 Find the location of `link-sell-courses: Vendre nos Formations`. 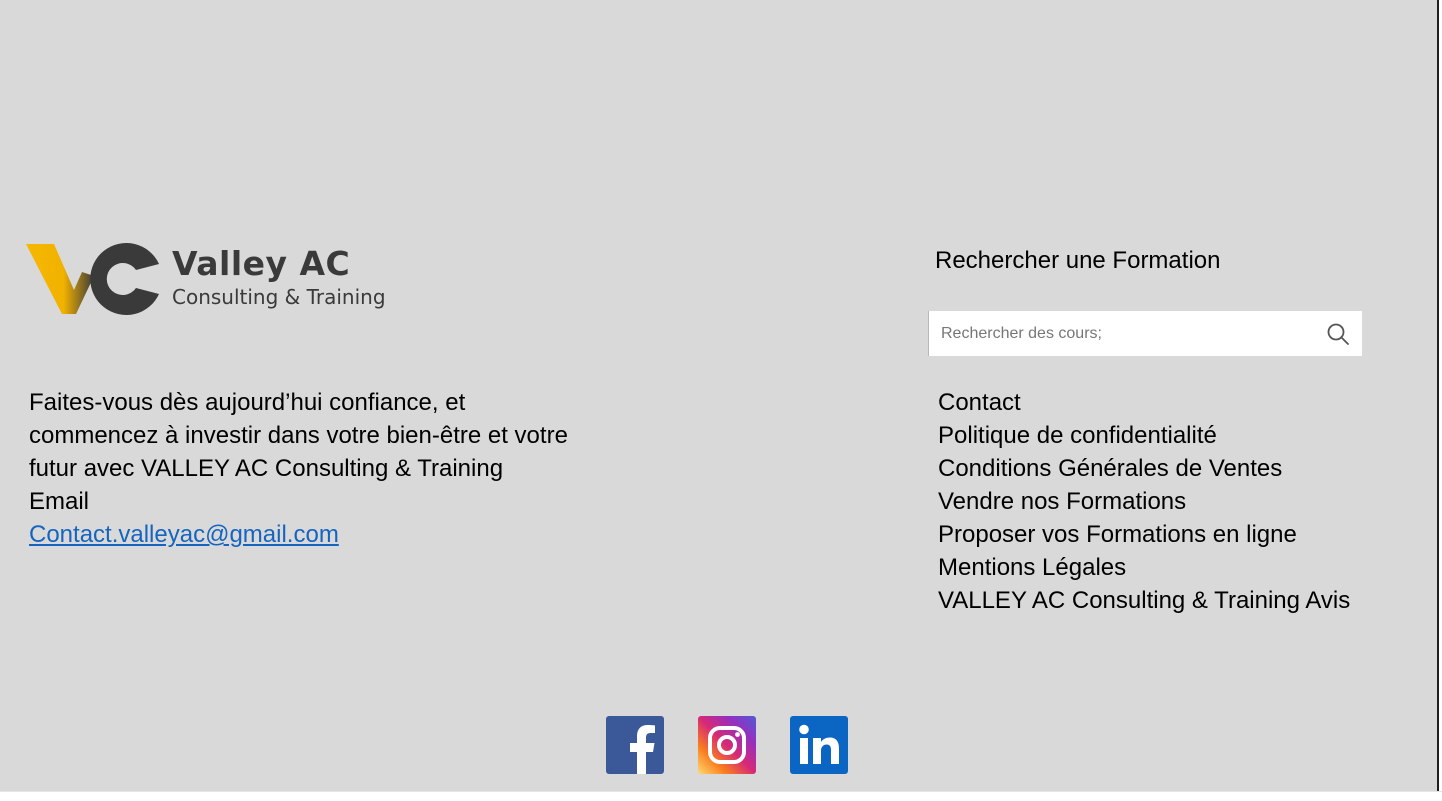

link-sell-courses: Vendre nos Formations is located at coordinates (1144, 501).